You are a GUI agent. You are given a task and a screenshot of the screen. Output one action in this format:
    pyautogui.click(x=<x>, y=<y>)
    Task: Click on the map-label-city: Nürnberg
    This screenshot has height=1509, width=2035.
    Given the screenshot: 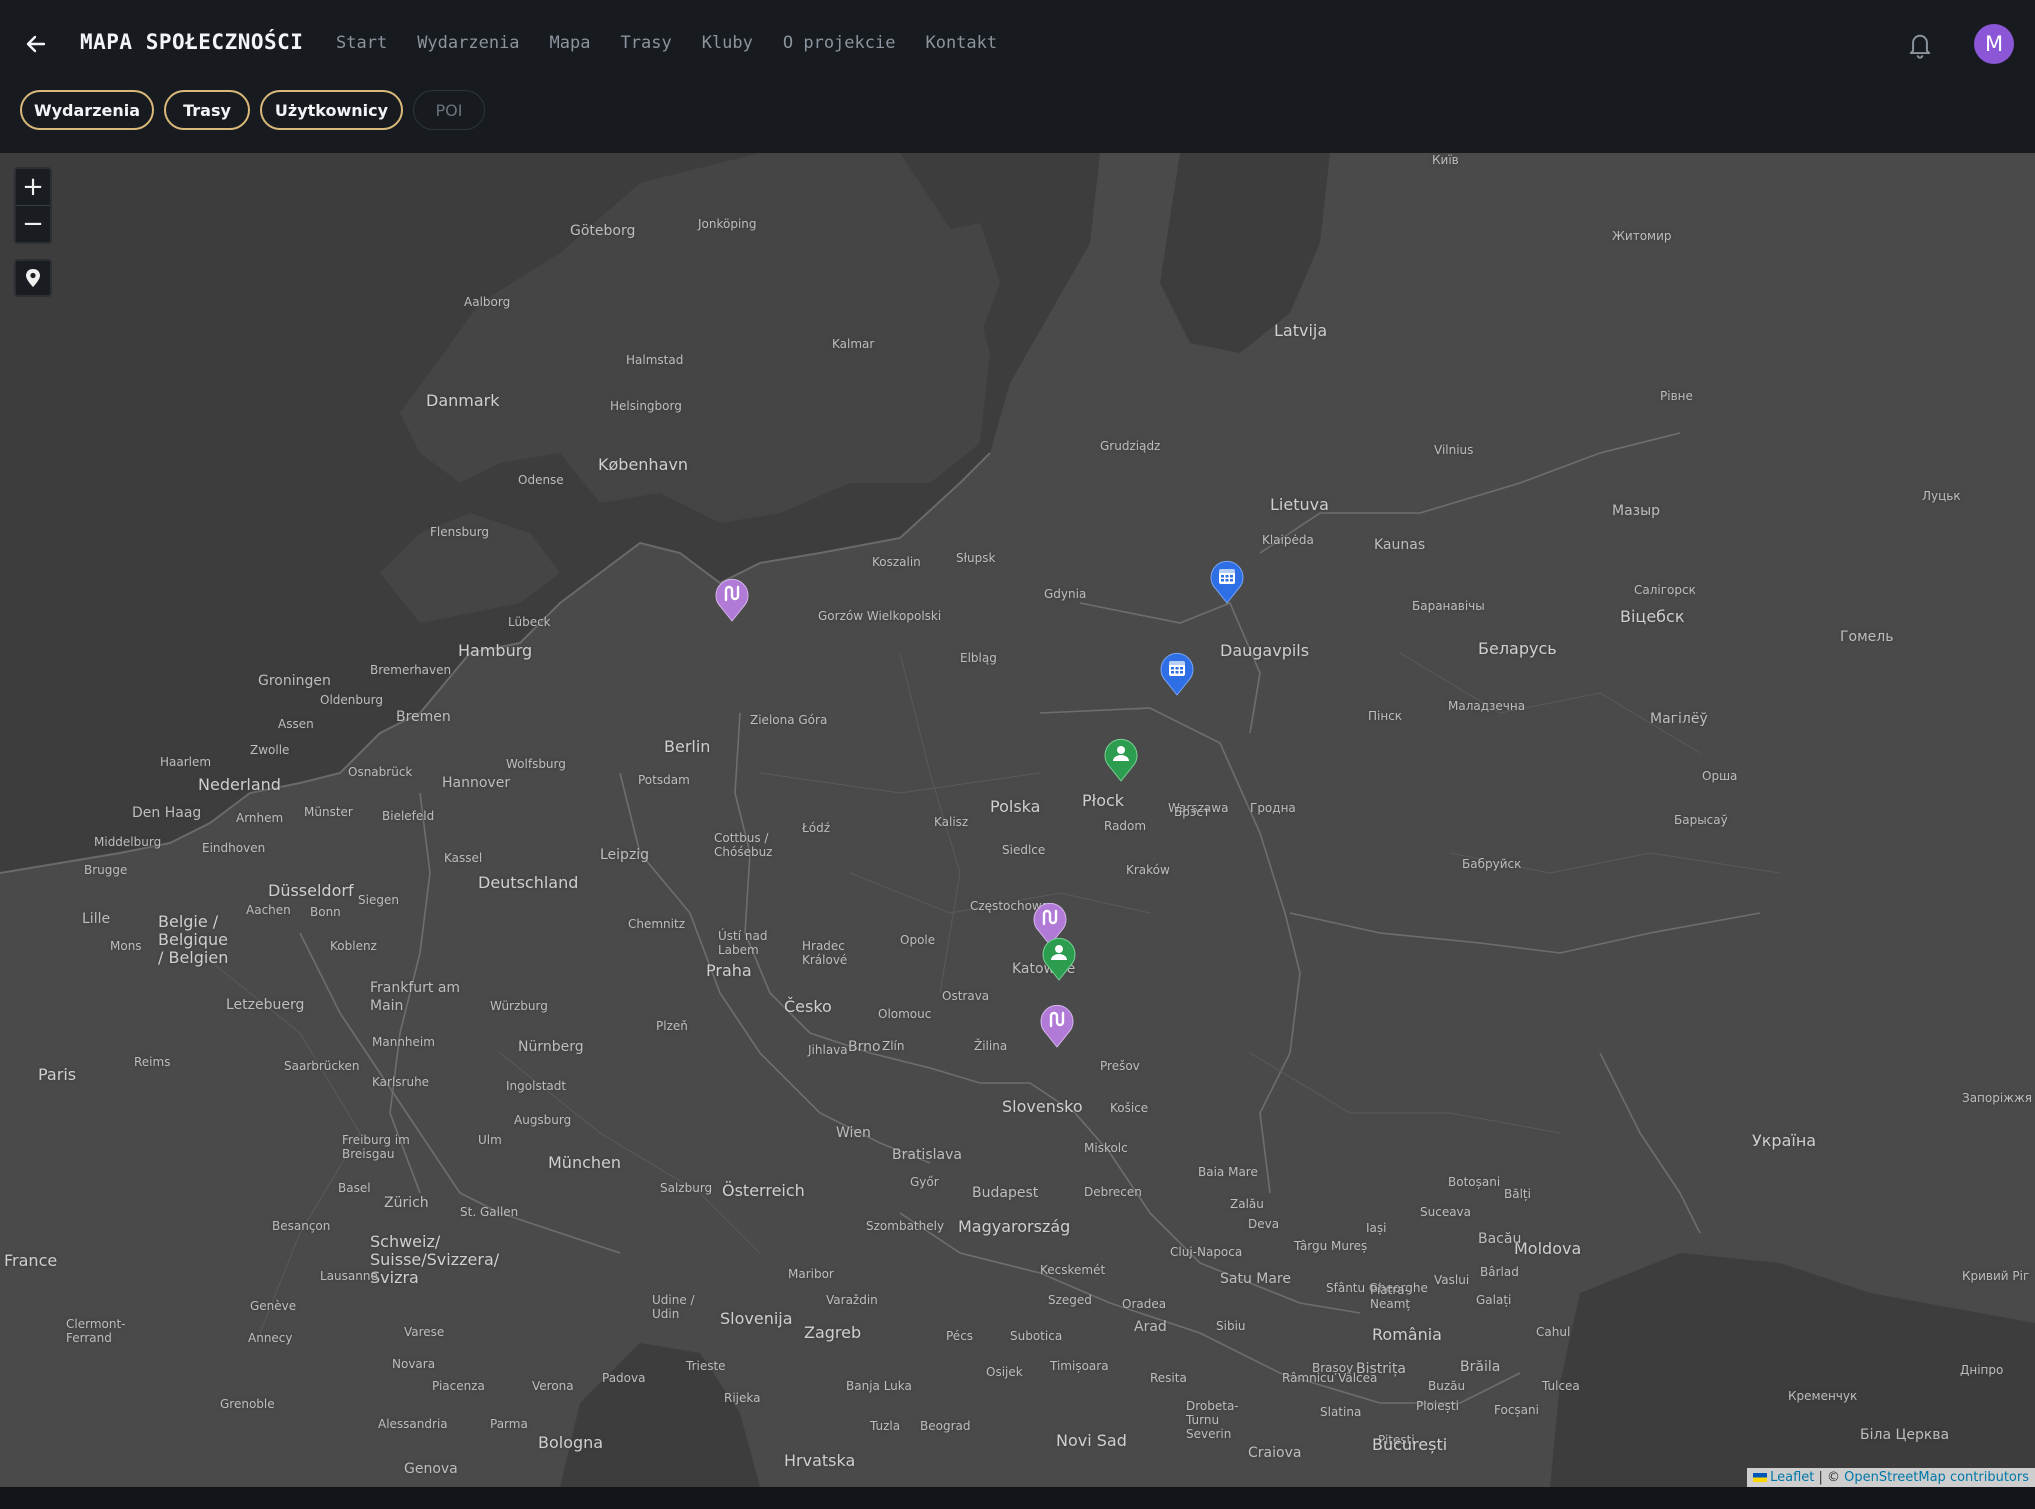 What is the action you would take?
    pyautogui.click(x=551, y=1047)
    